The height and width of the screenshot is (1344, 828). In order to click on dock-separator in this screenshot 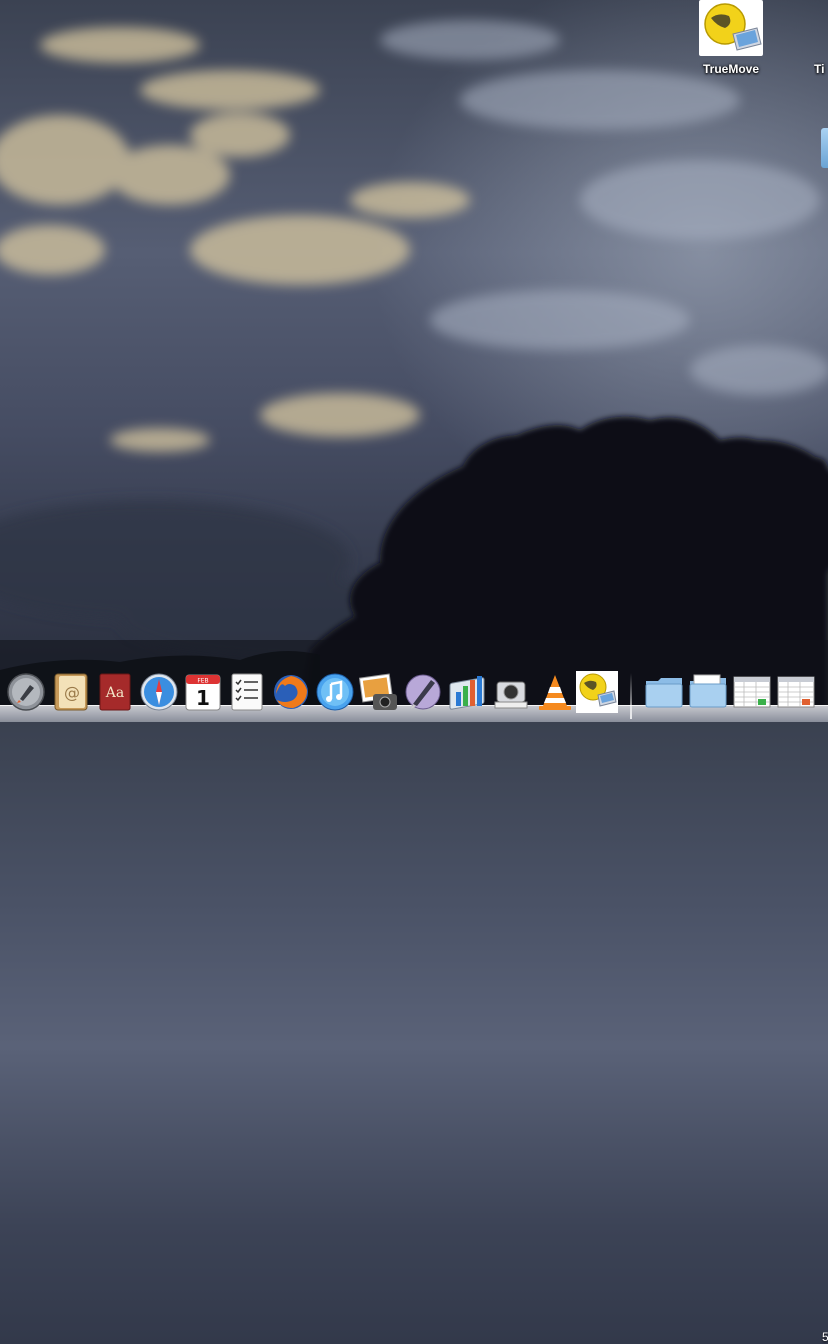, I will do `click(631, 696)`.